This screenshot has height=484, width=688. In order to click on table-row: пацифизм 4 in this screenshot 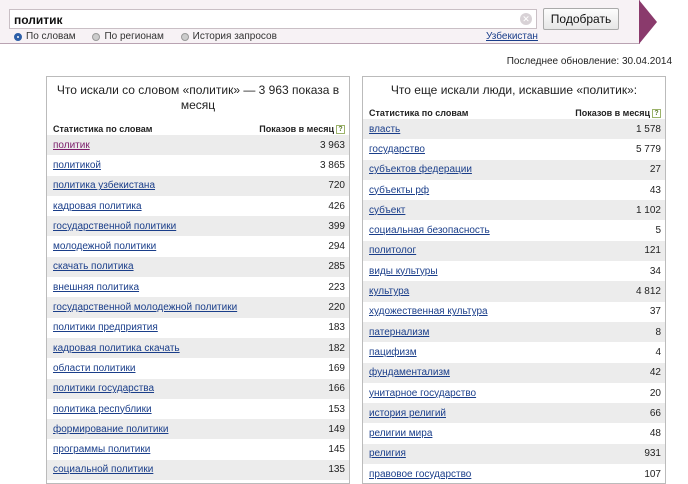, I will do `click(514, 352)`.